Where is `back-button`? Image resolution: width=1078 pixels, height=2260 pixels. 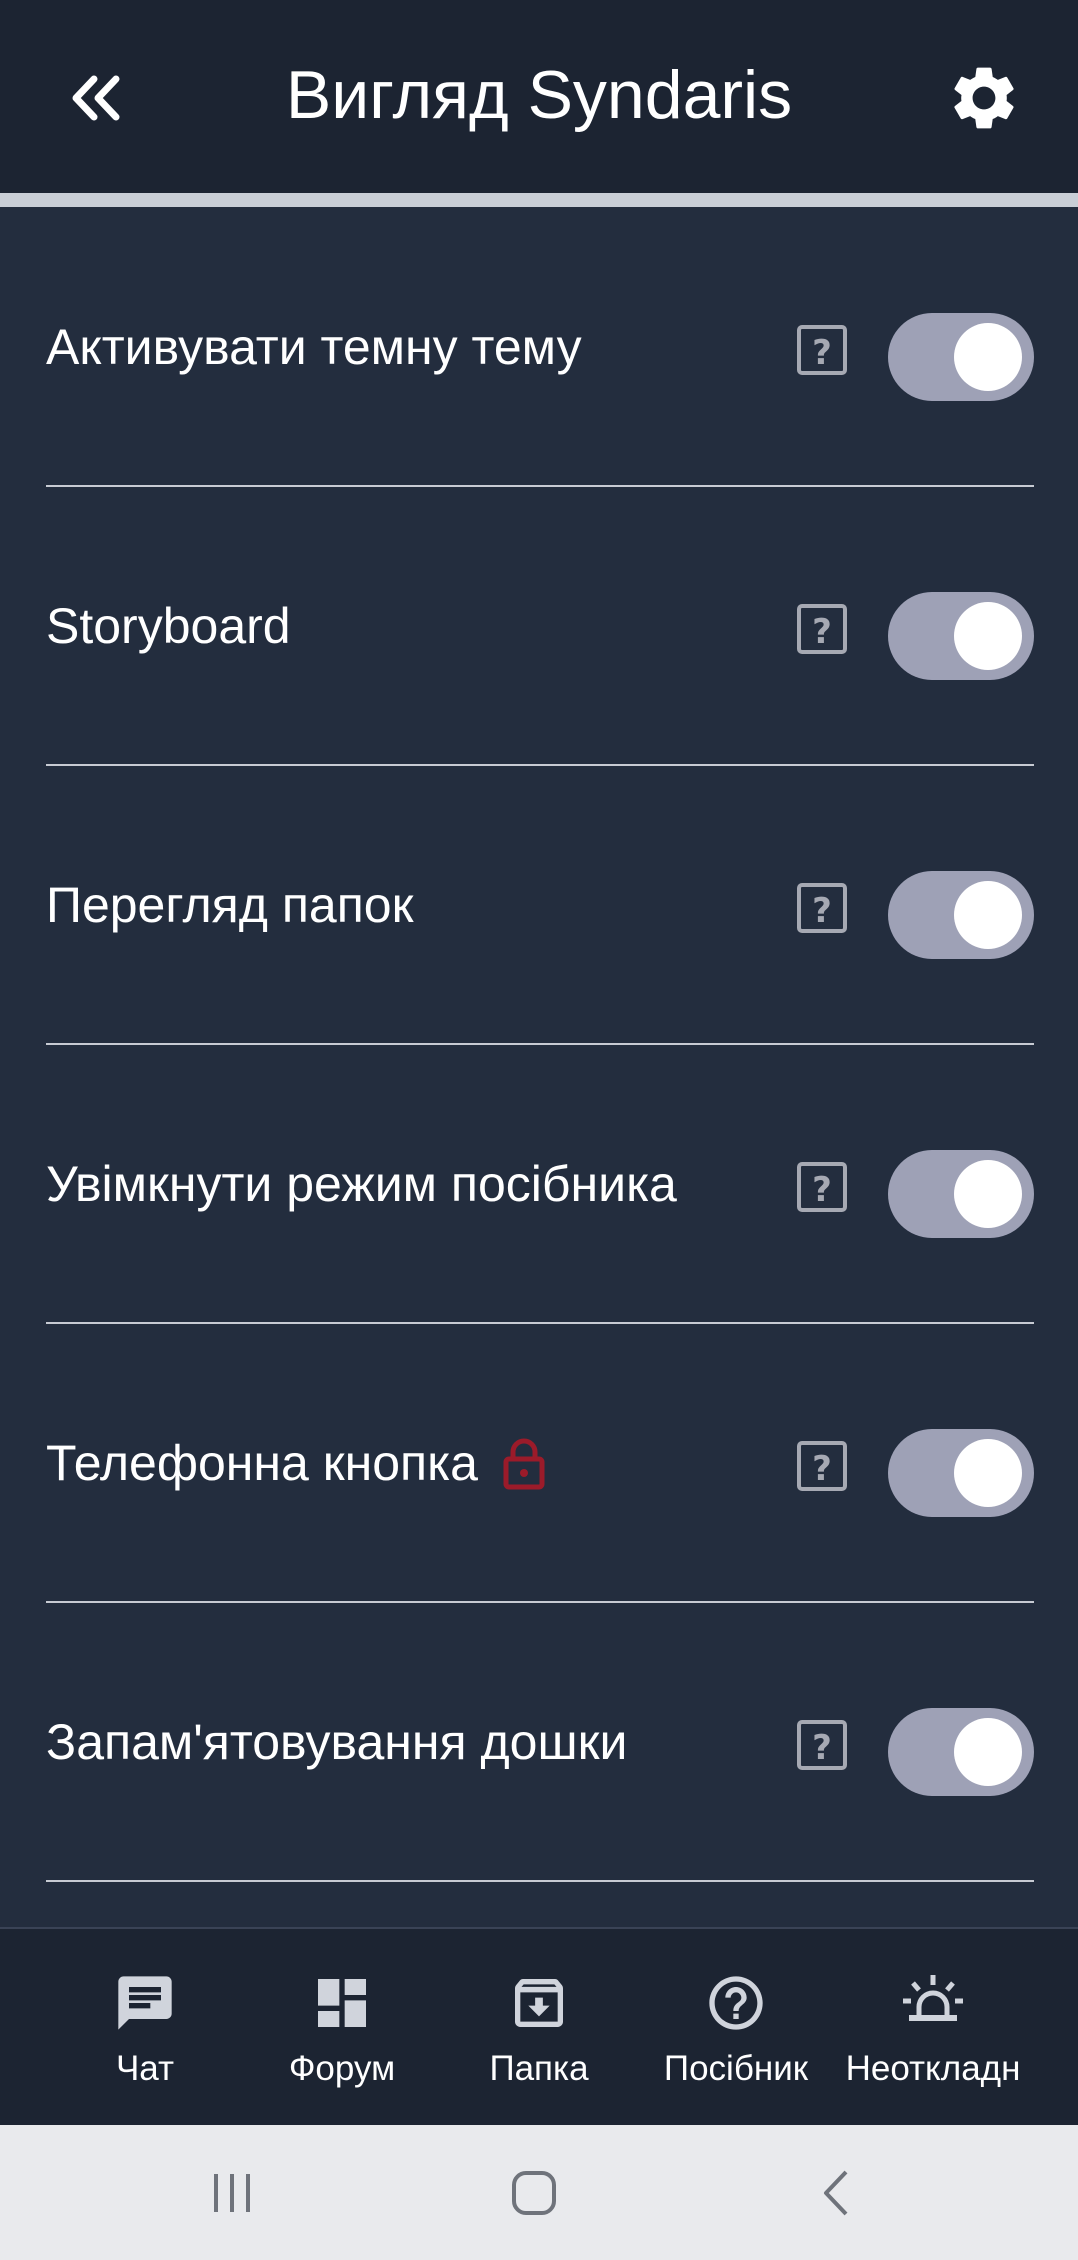
back-button is located at coordinates (96, 98).